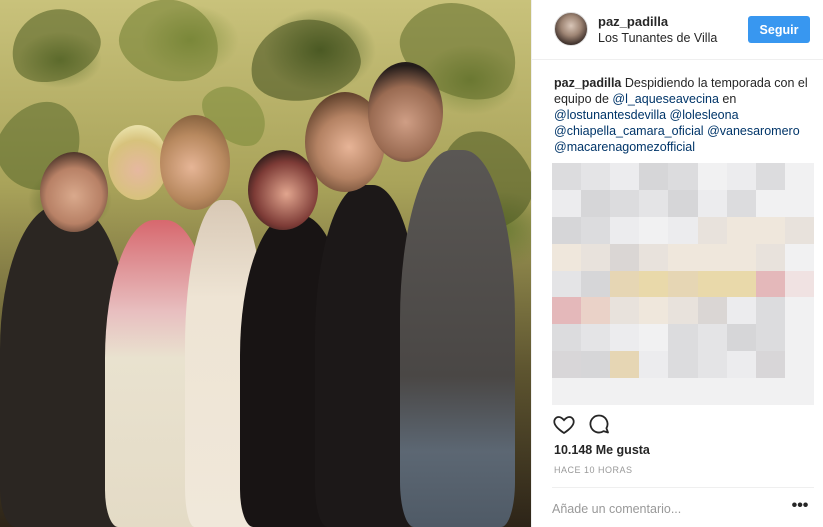  Describe the element at coordinates (657, 38) in the screenshot. I see `post-location: Los Tunantes de Villa` at that location.